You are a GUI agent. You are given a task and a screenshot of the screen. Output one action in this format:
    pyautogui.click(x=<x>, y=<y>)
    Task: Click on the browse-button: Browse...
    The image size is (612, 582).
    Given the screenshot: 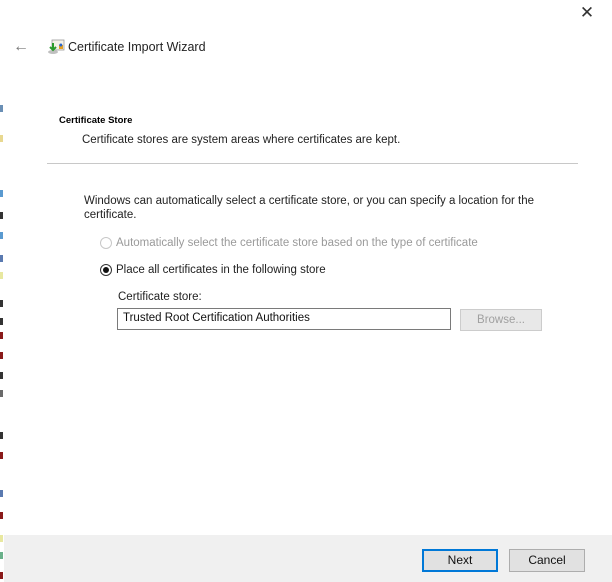 What is the action you would take?
    pyautogui.click(x=501, y=320)
    